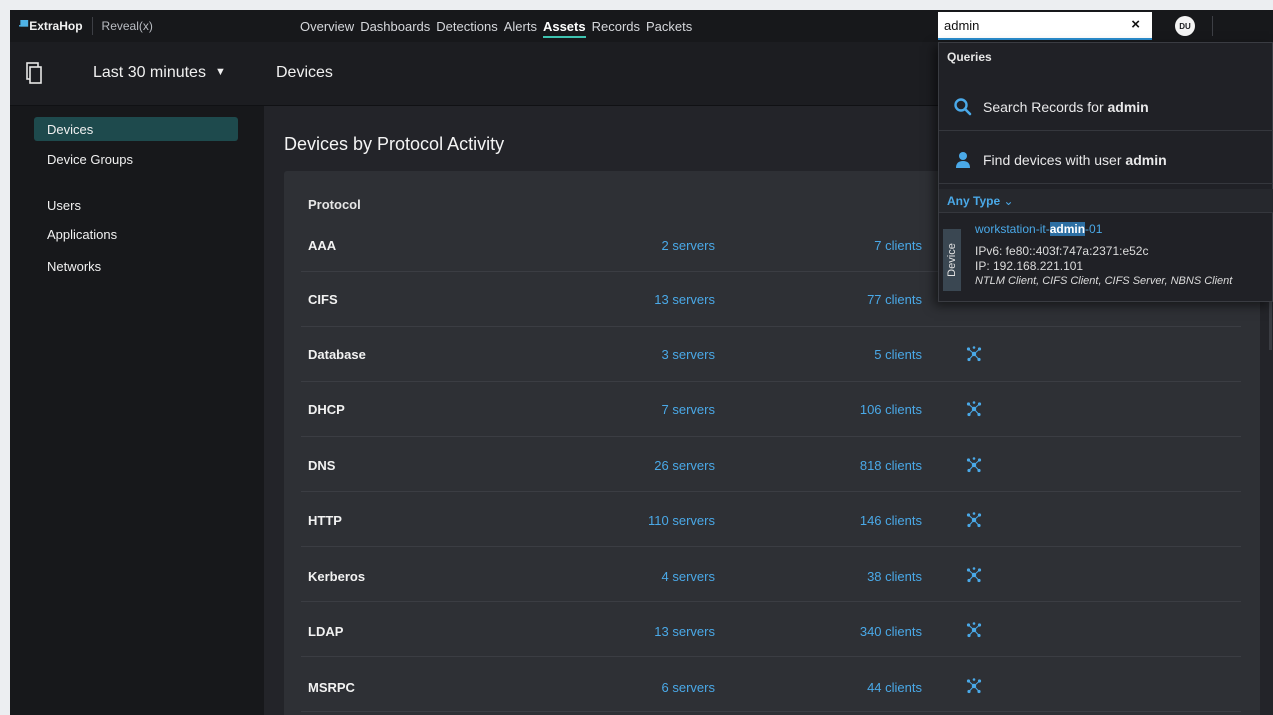 The image size is (1273, 715). Describe the element at coordinates (395, 26) in the screenshot. I see `nav-dashboards: Dashboards` at that location.